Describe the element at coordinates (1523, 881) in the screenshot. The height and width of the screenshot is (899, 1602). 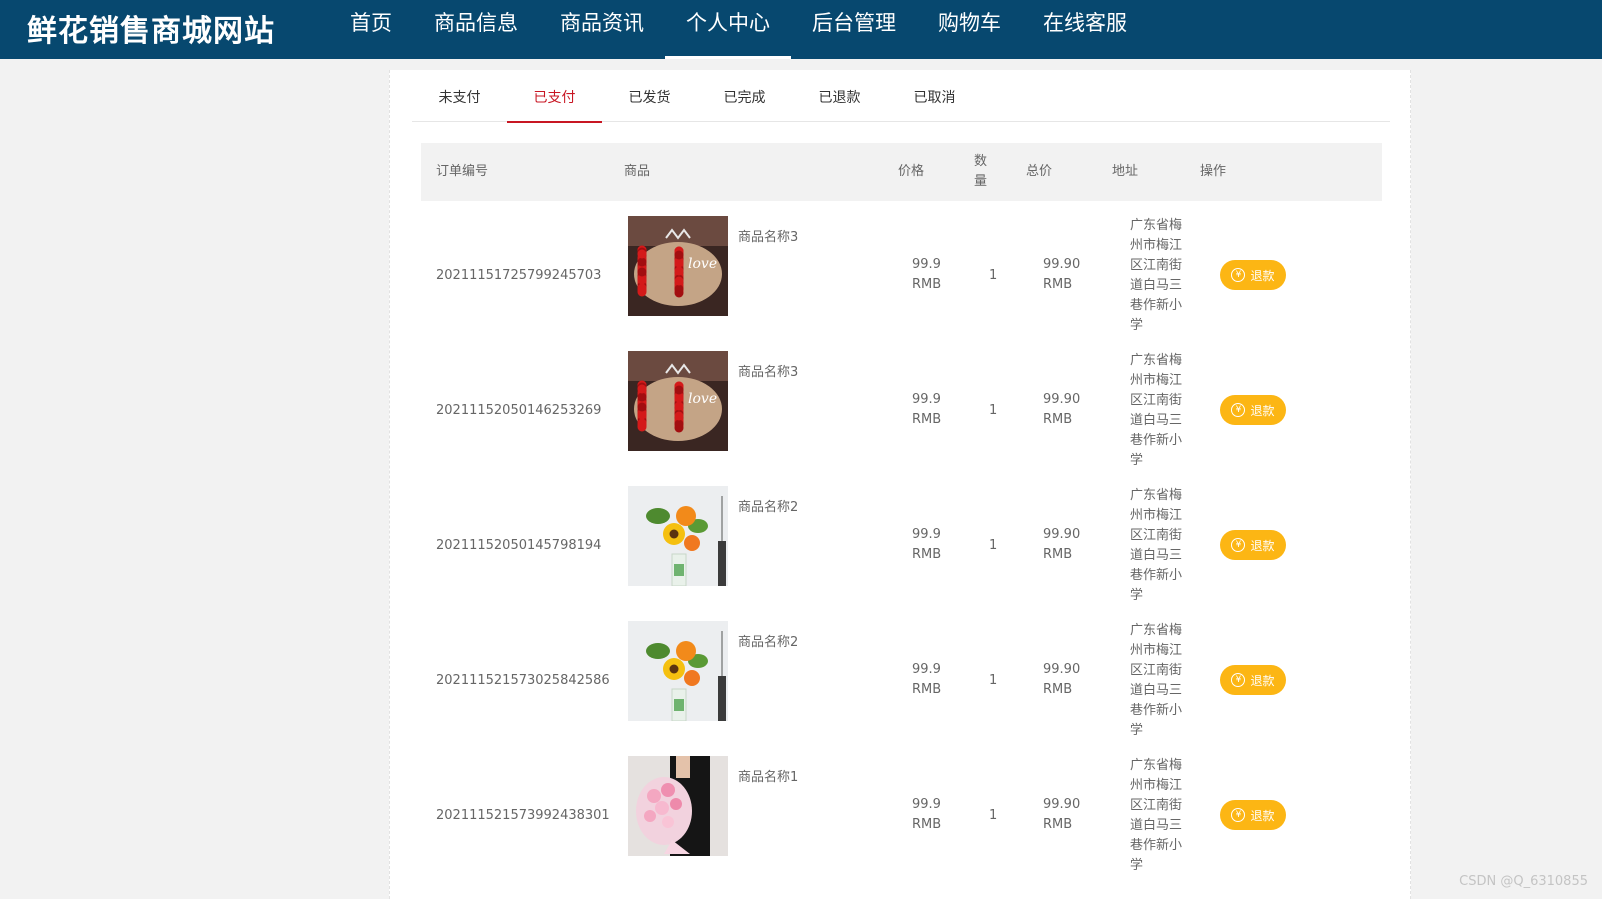
I see `watermark: CSDN @Q_6310855` at that location.